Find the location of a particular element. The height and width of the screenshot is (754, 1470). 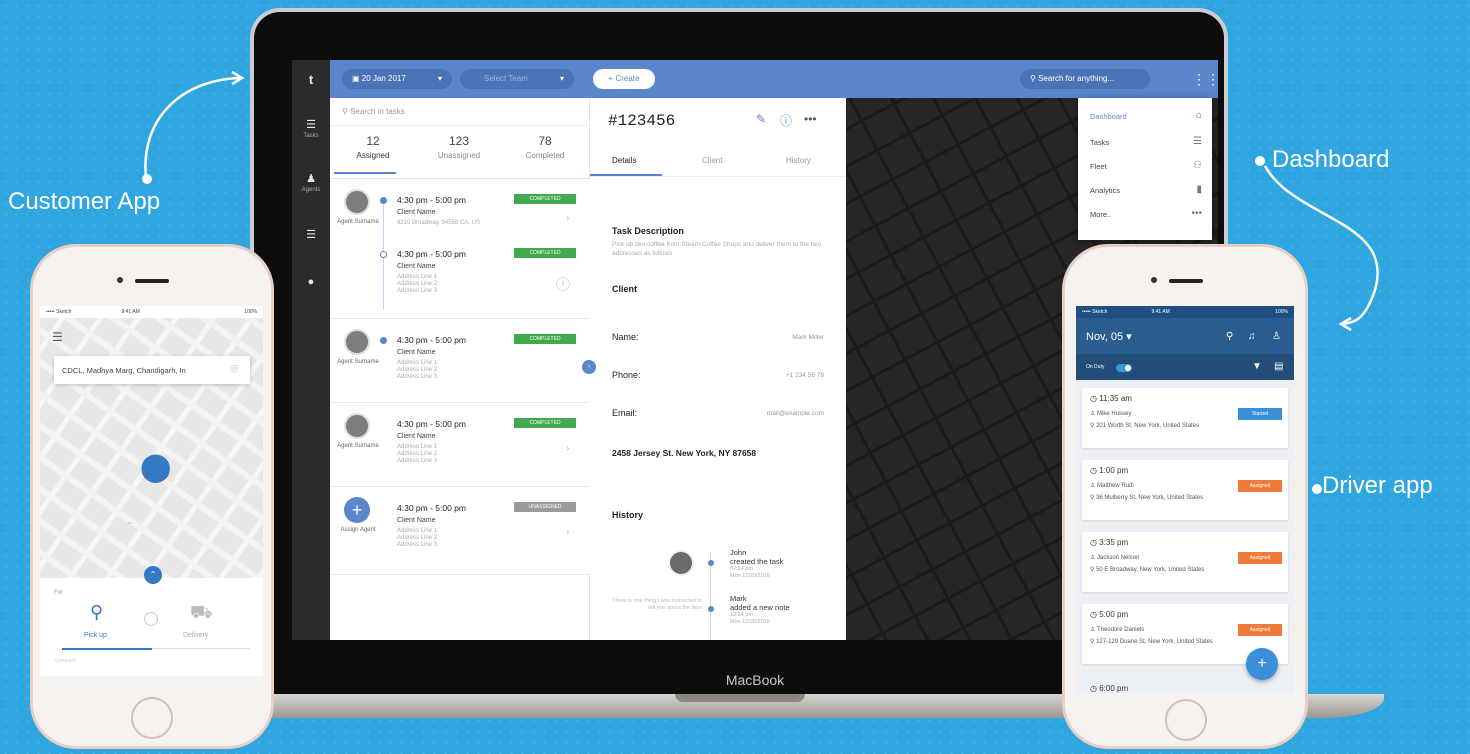

edit-icon: ✎ is located at coordinates (761, 119).